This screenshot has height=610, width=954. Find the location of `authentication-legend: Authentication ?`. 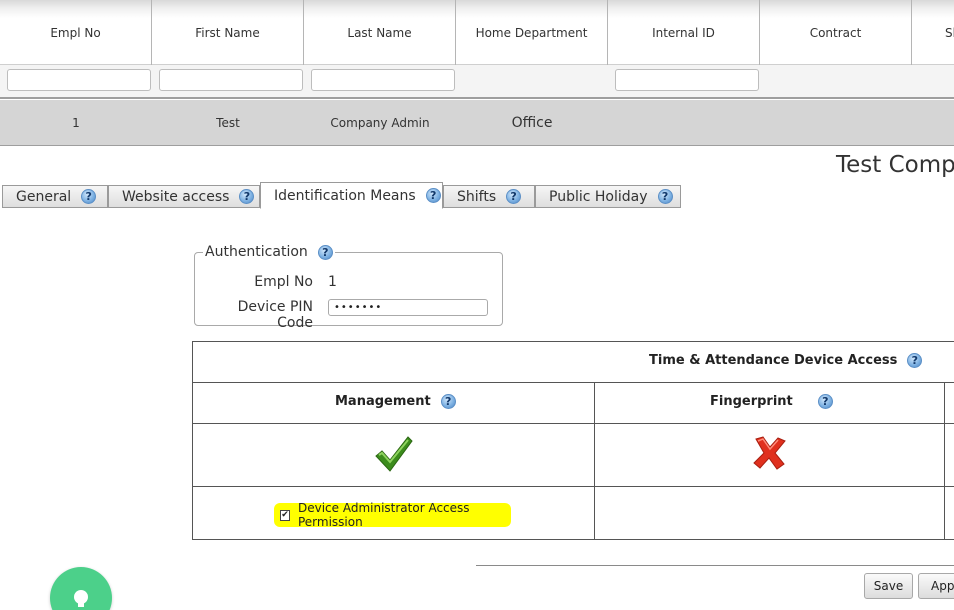

authentication-legend: Authentication ? is located at coordinates (269, 252).